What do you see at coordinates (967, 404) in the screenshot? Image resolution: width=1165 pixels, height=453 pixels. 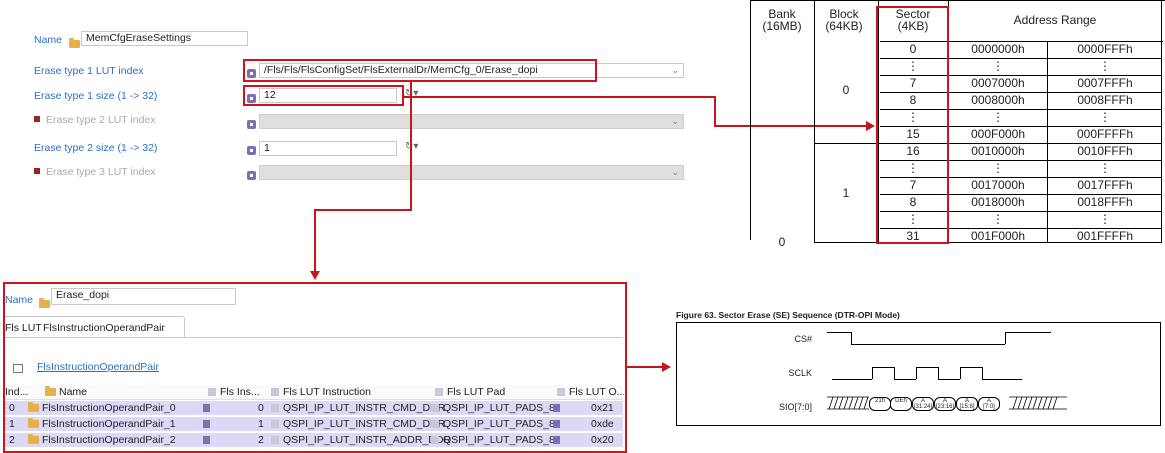 I see `sio-data-box: A [15:8]` at bounding box center [967, 404].